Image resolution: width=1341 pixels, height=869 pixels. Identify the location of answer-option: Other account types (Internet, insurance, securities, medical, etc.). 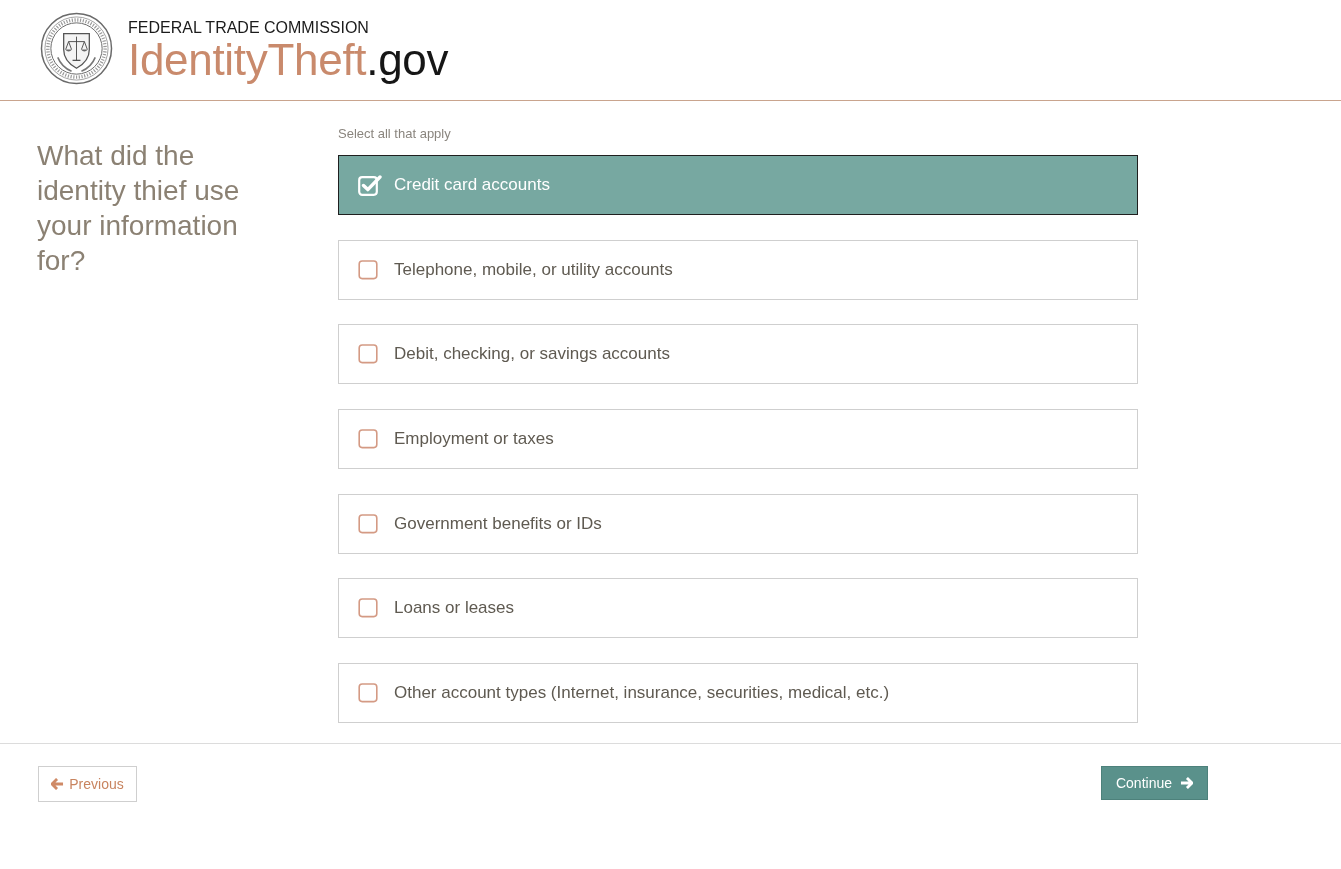
(738, 693).